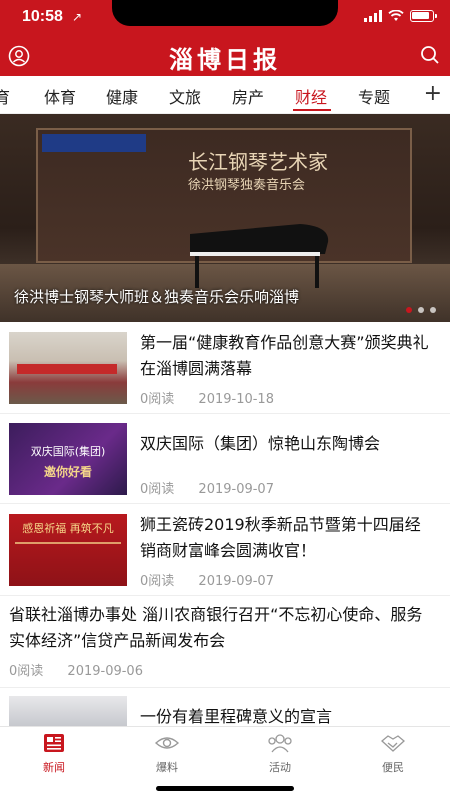  Describe the element at coordinates (393, 743) in the screenshot. I see `handshake-icon` at that location.